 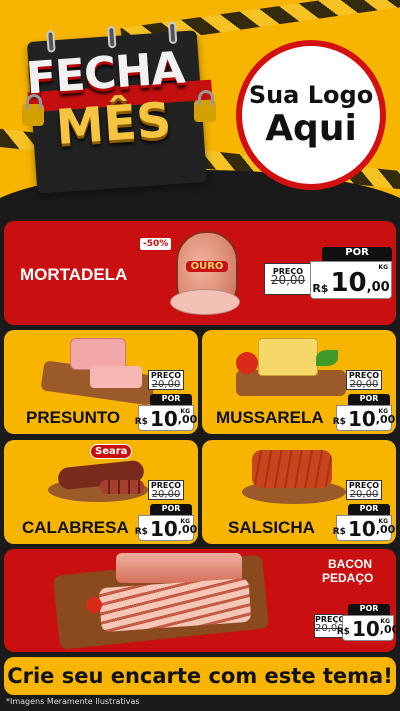 What do you see at coordinates (113, 124) in the screenshot?
I see `title-mes: MÊS` at bounding box center [113, 124].